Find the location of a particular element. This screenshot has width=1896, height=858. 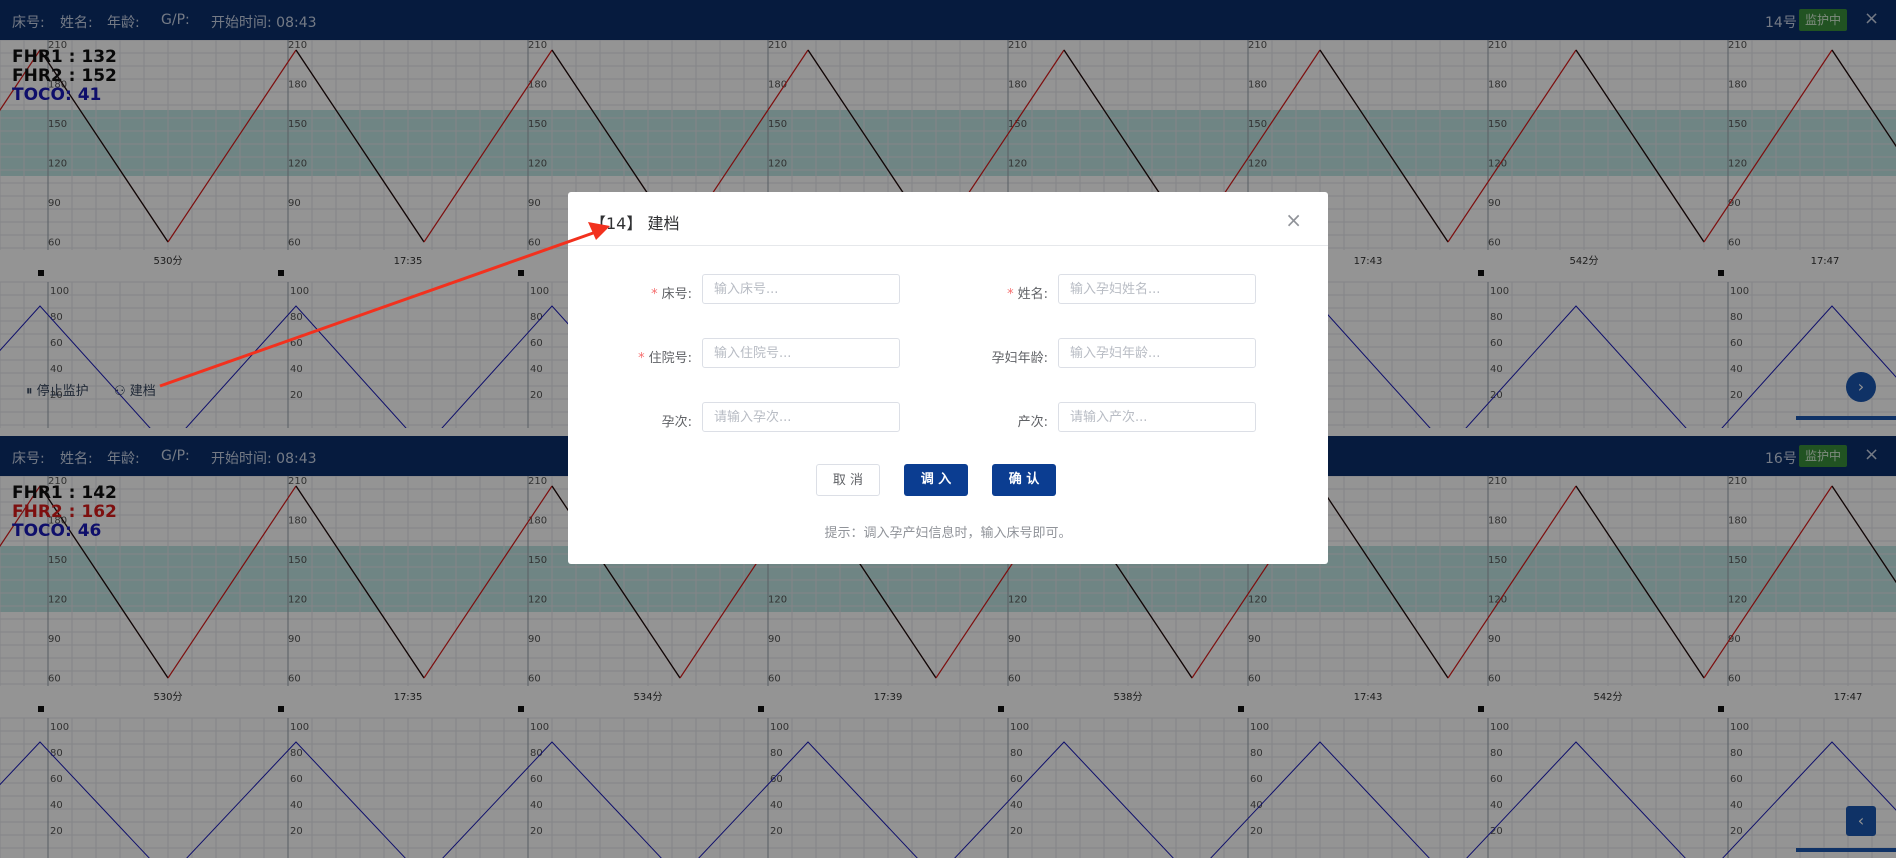

annotation-arrow is located at coordinates (384, 305).